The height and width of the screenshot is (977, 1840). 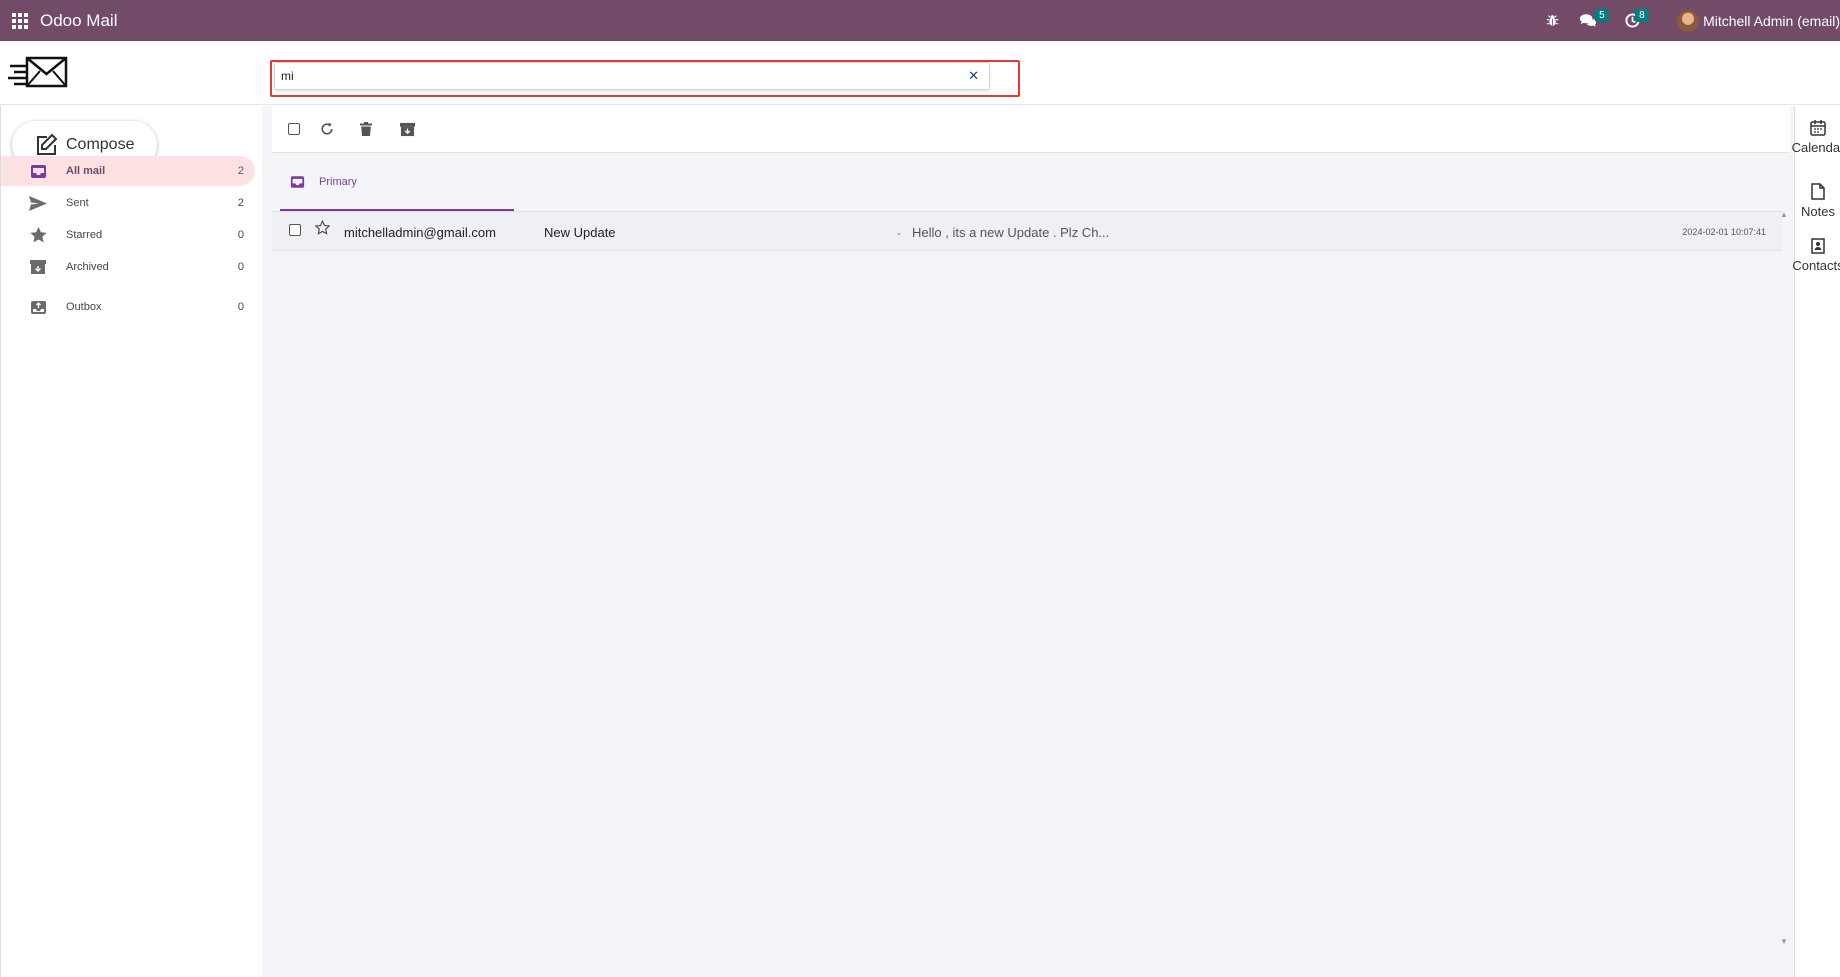 I want to click on folder-label: Sent, so click(x=77, y=203).